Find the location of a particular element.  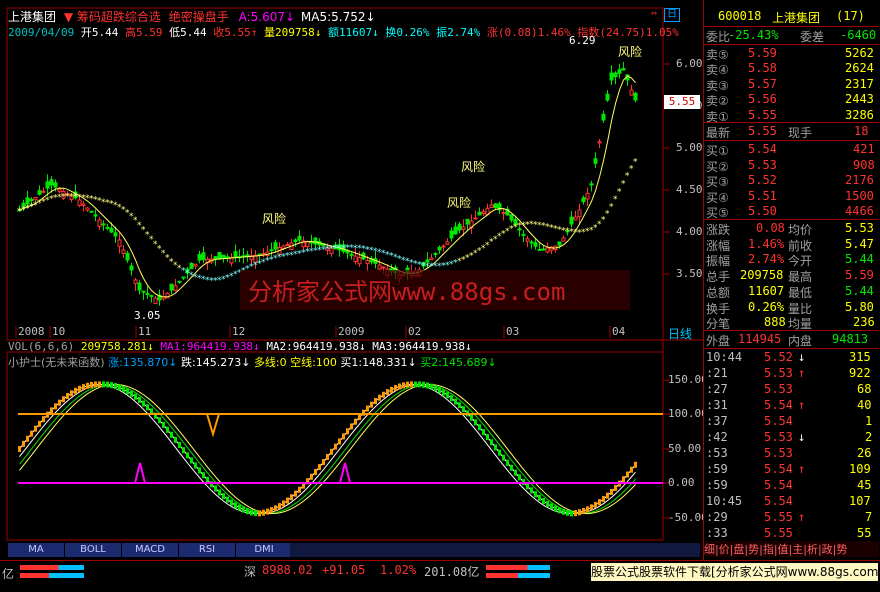

date-label: 10 is located at coordinates (59, 331).